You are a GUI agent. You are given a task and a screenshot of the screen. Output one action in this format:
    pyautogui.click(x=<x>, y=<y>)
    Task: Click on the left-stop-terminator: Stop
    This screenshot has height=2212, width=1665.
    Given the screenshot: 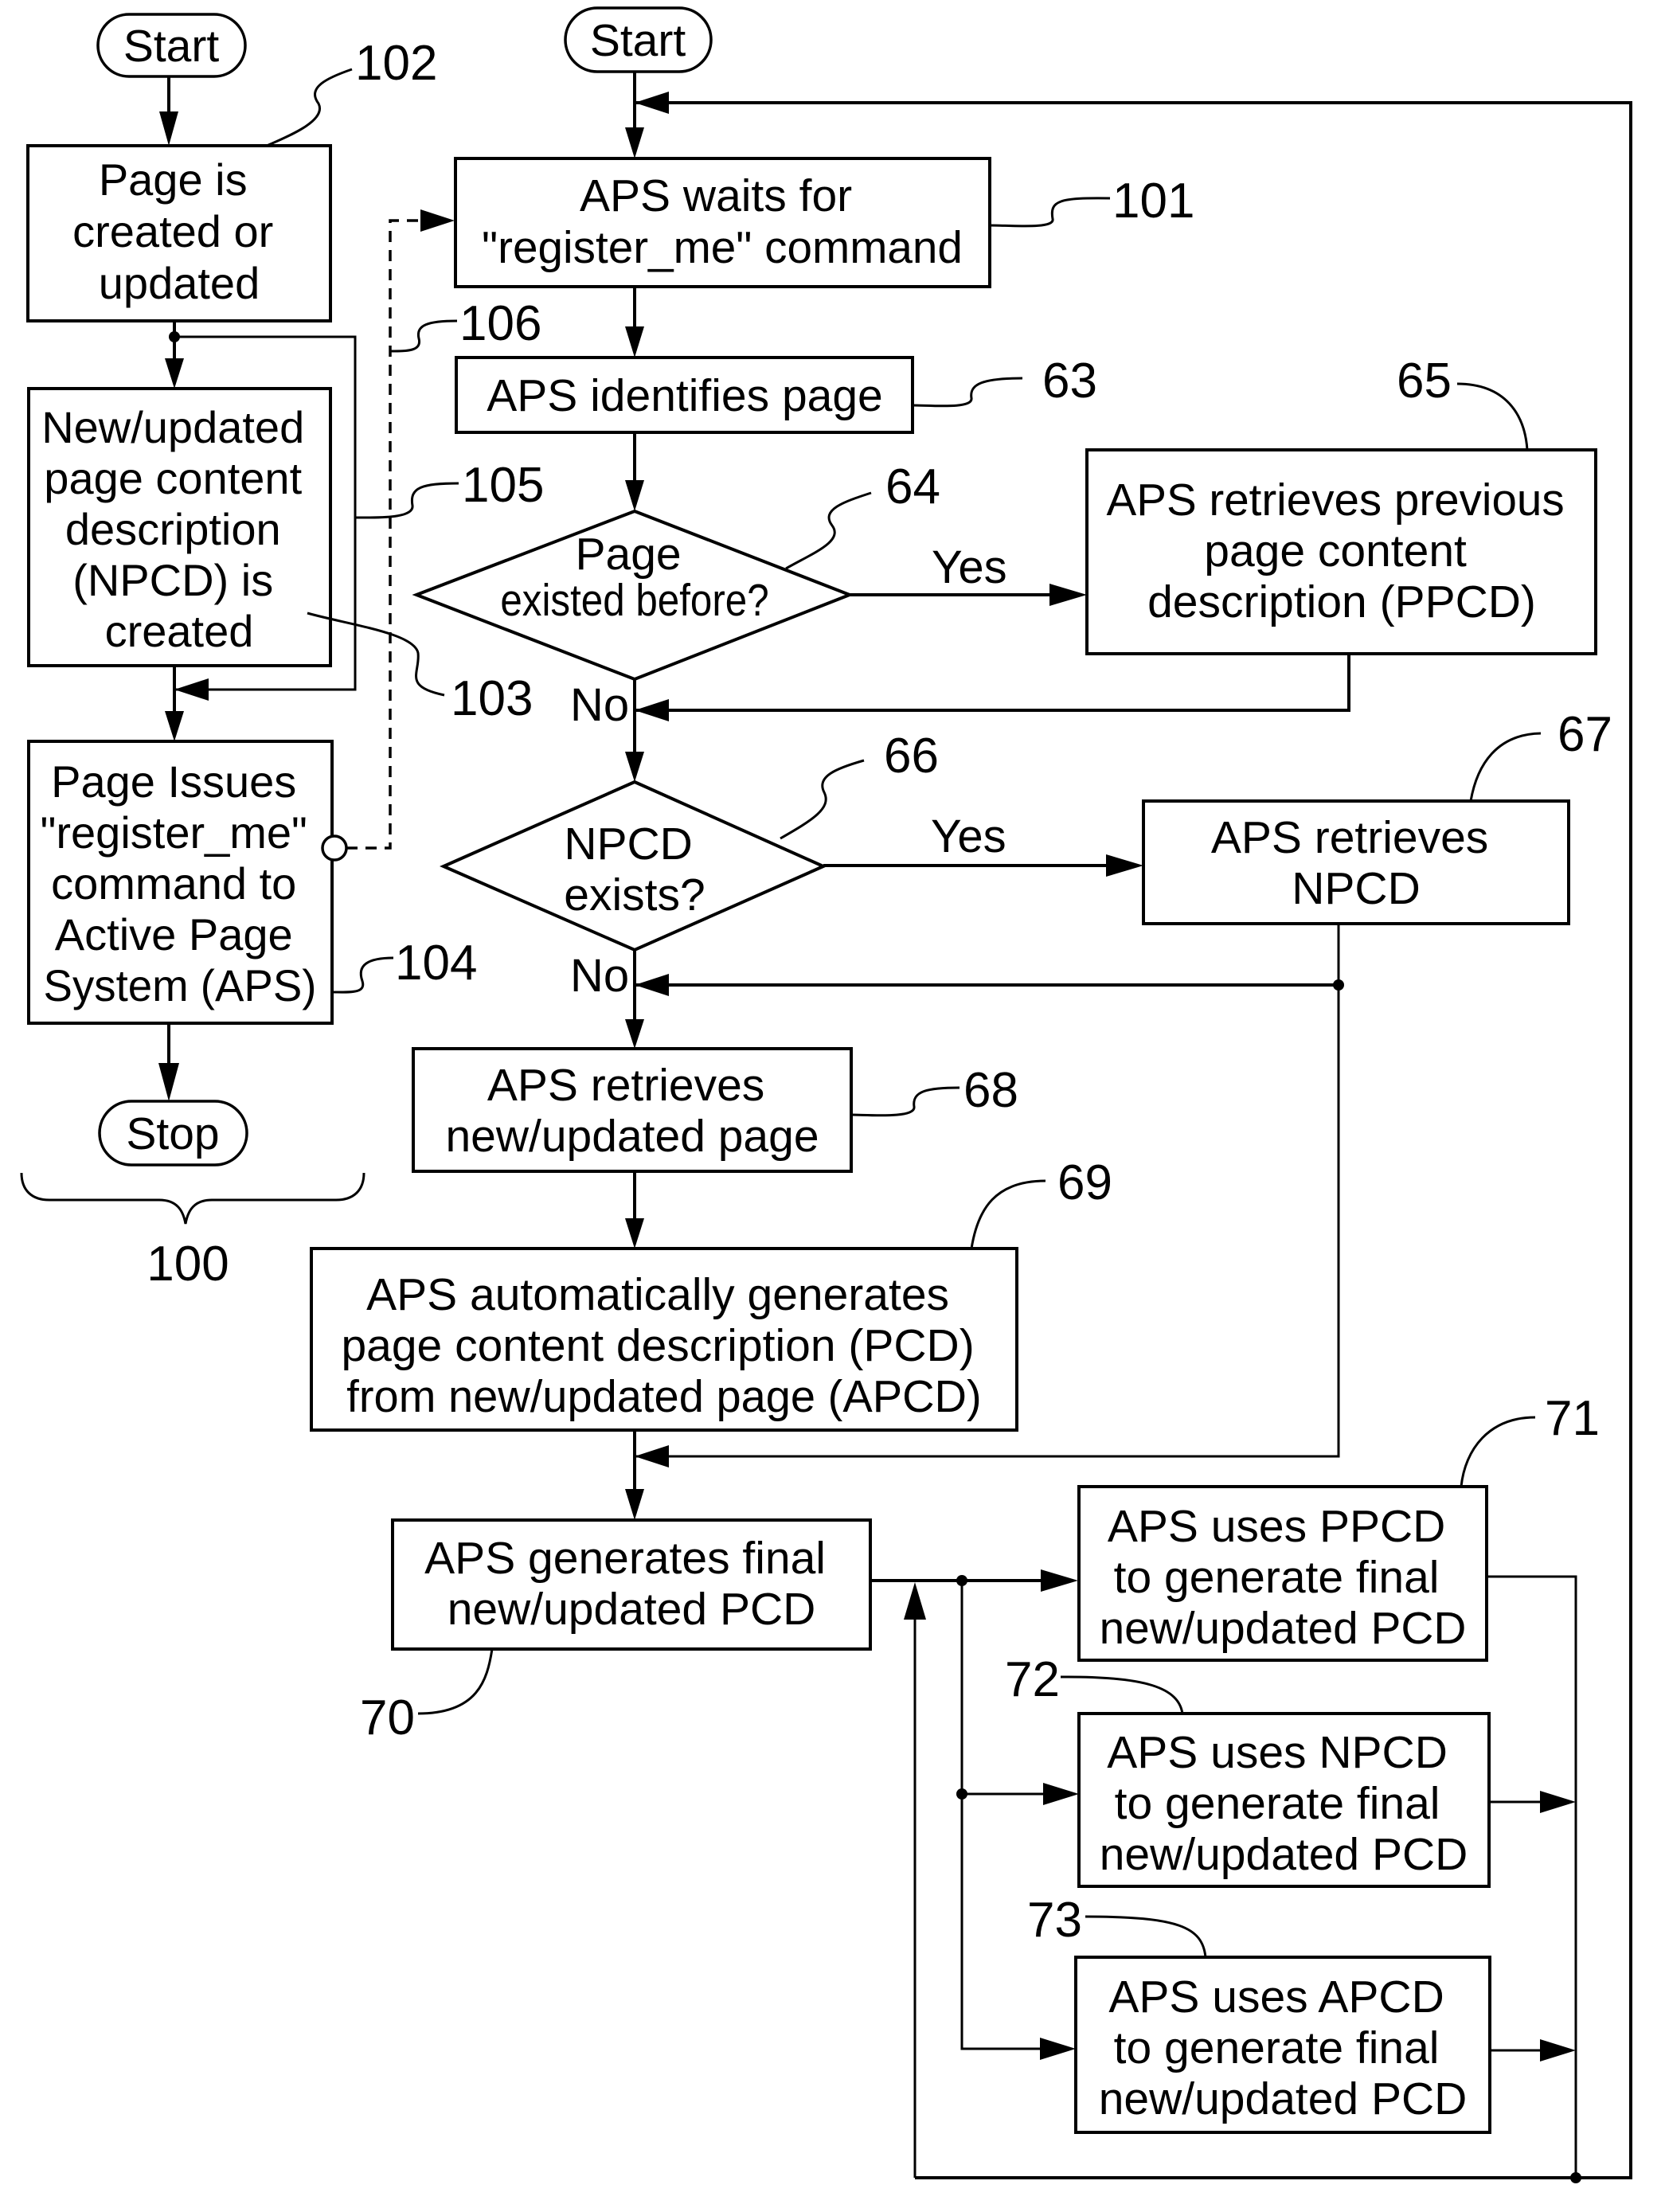 What is the action you would take?
    pyautogui.click(x=173, y=1133)
    